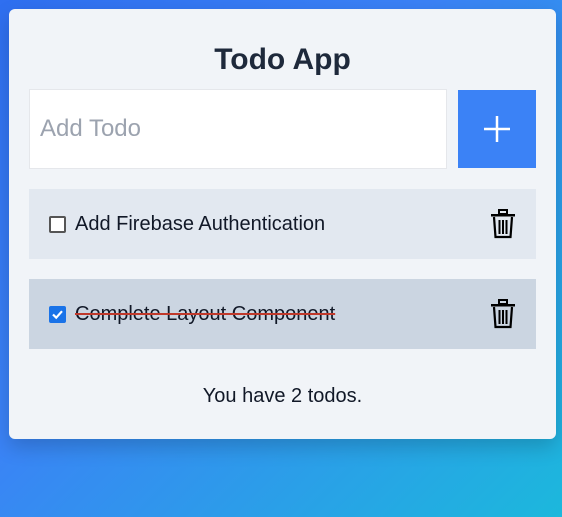 The height and width of the screenshot is (517, 562). I want to click on todo-item: Complete Layout Component, so click(282, 314).